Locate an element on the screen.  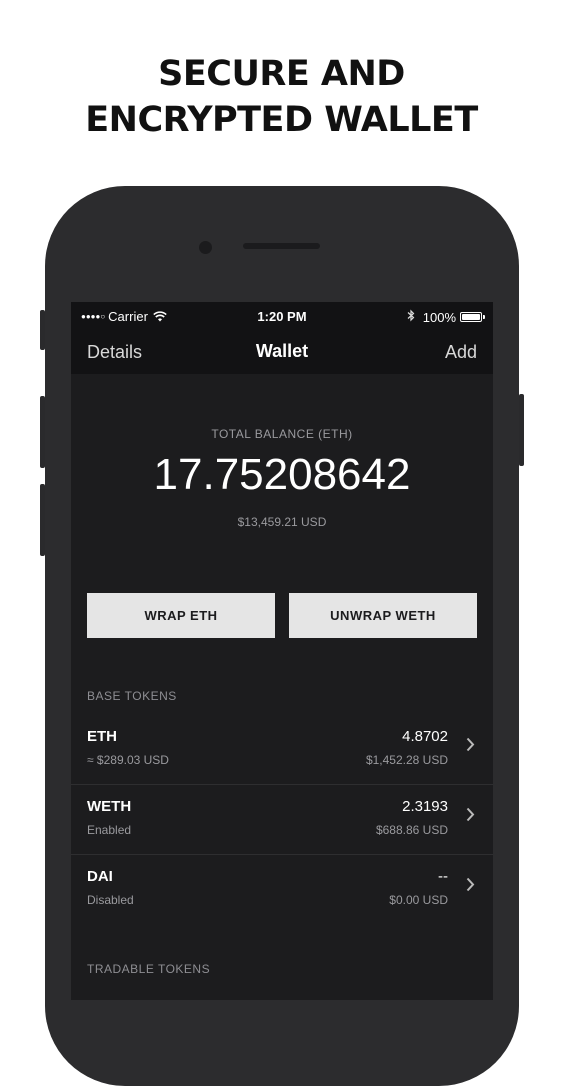
phone-power-button is located at coordinates (521, 430).